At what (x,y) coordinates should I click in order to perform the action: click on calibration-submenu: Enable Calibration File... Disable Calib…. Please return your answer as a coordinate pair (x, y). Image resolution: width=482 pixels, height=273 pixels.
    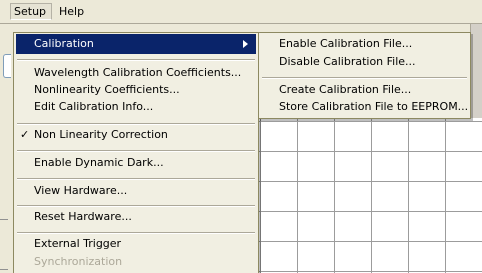
    Looking at the image, I should click on (364, 75).